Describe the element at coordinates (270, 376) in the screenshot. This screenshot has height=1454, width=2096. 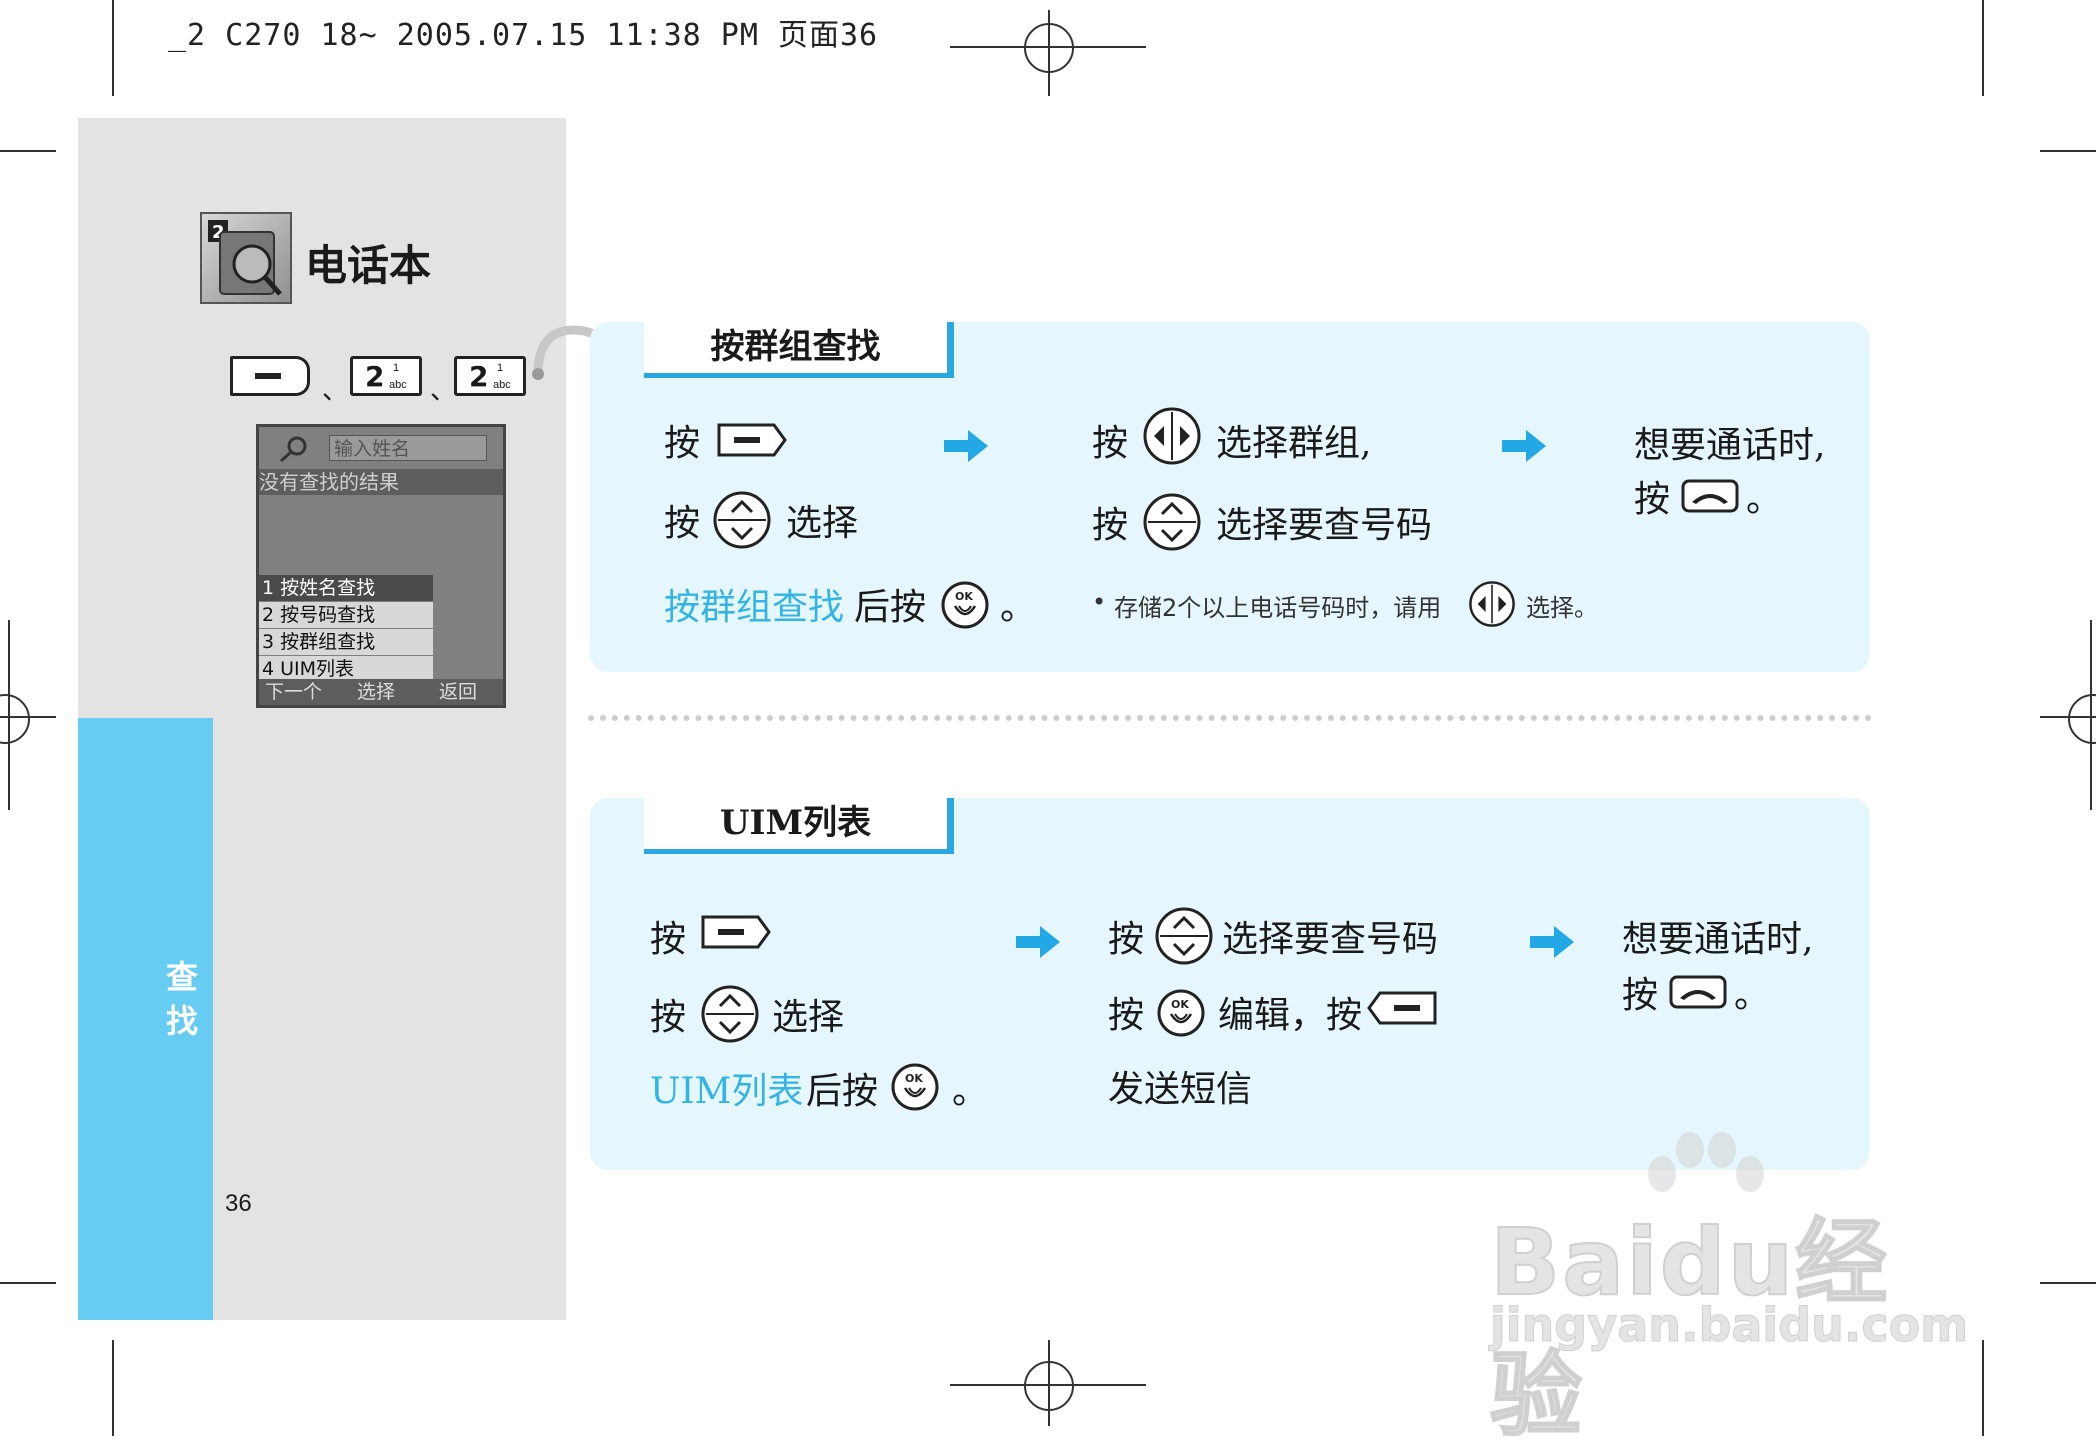
I see `left-softkey-icon` at that location.